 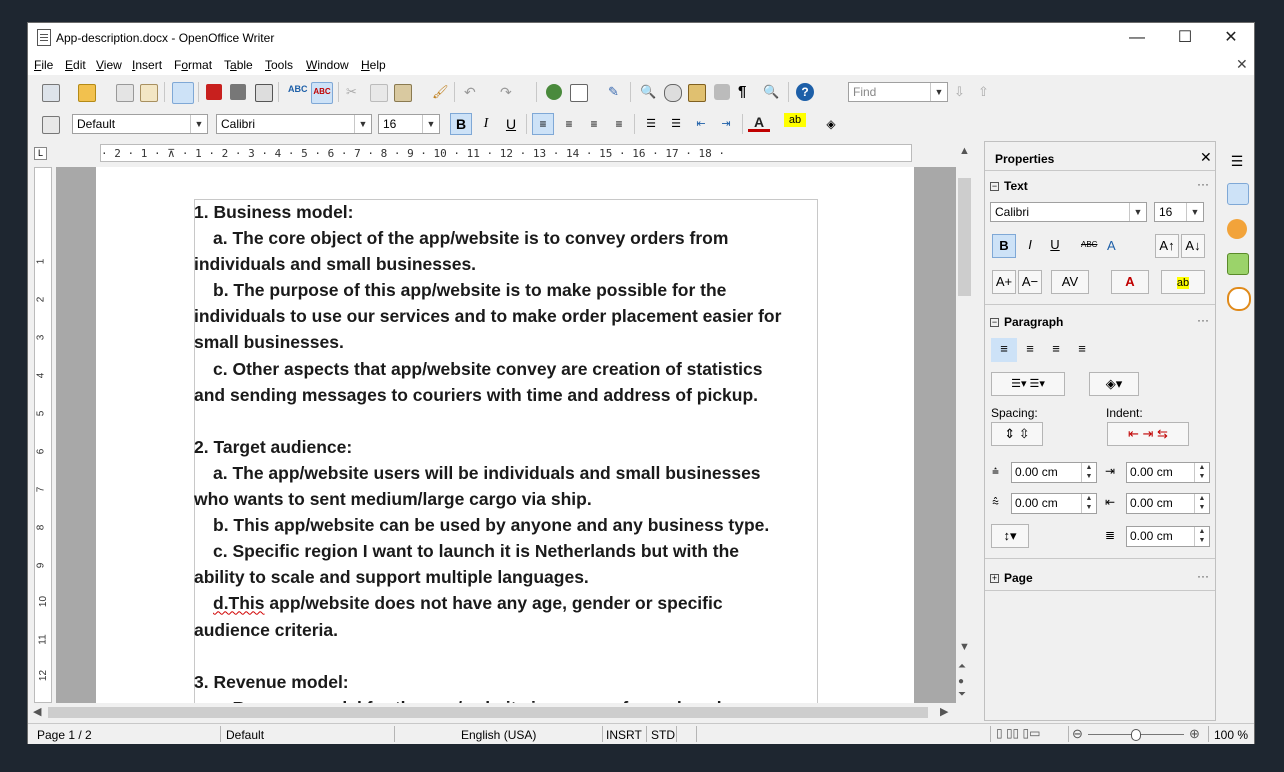 What do you see at coordinates (569, 124) in the screenshot?
I see `align-center-icon: ≡` at bounding box center [569, 124].